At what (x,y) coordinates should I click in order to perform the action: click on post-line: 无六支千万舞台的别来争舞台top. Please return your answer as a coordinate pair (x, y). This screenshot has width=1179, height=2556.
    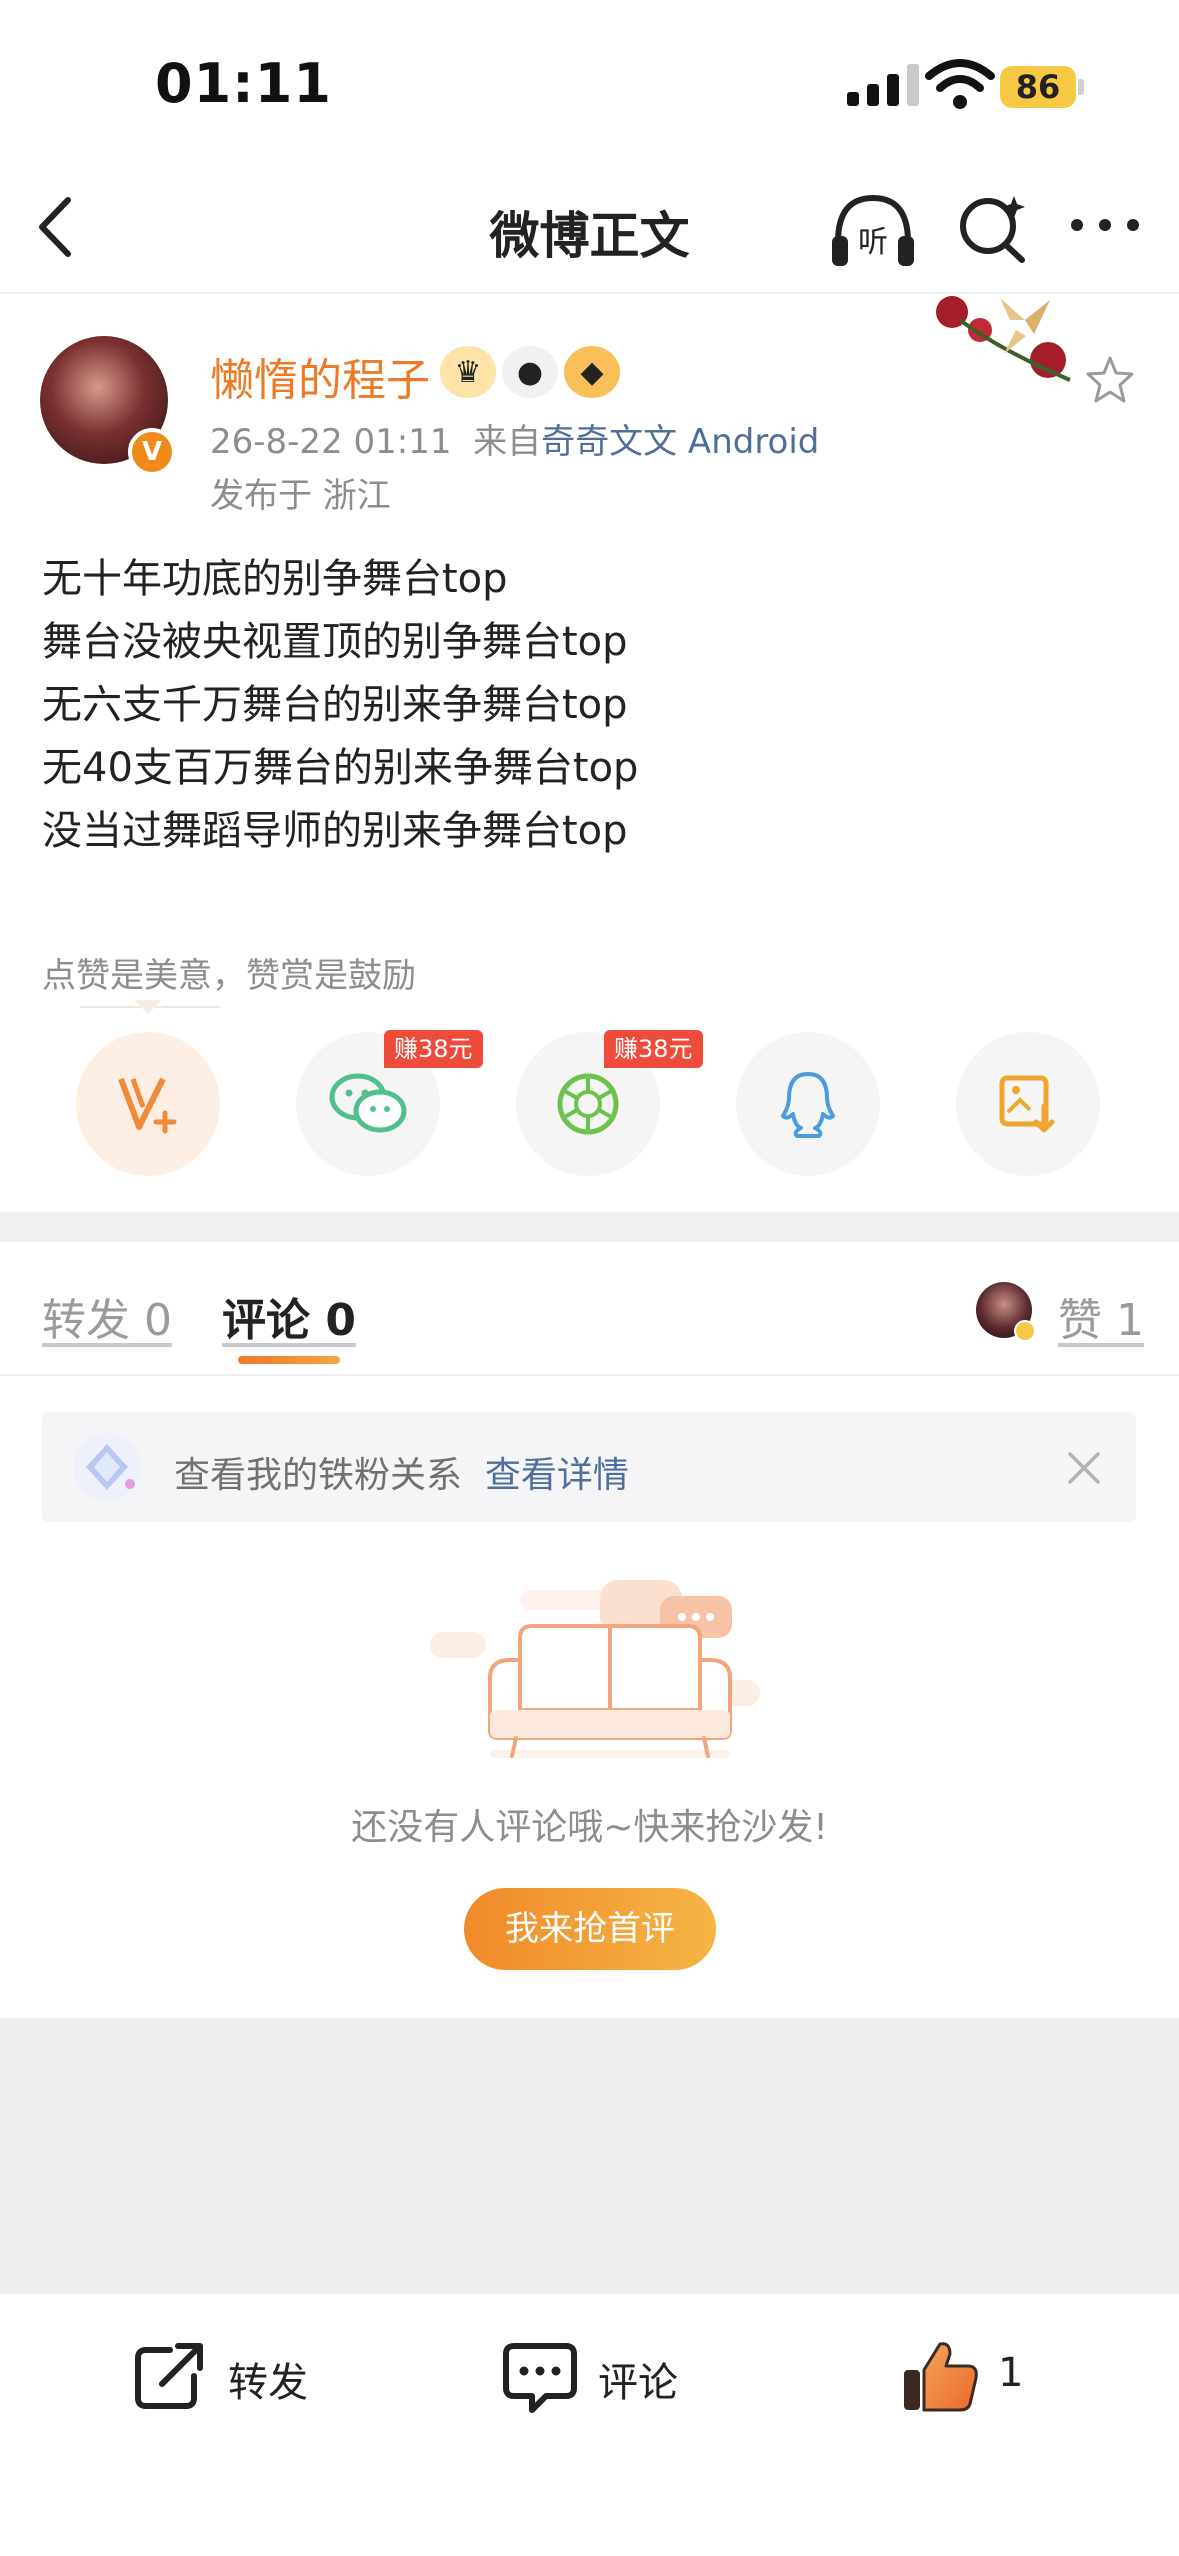
    Looking at the image, I should click on (335, 705).